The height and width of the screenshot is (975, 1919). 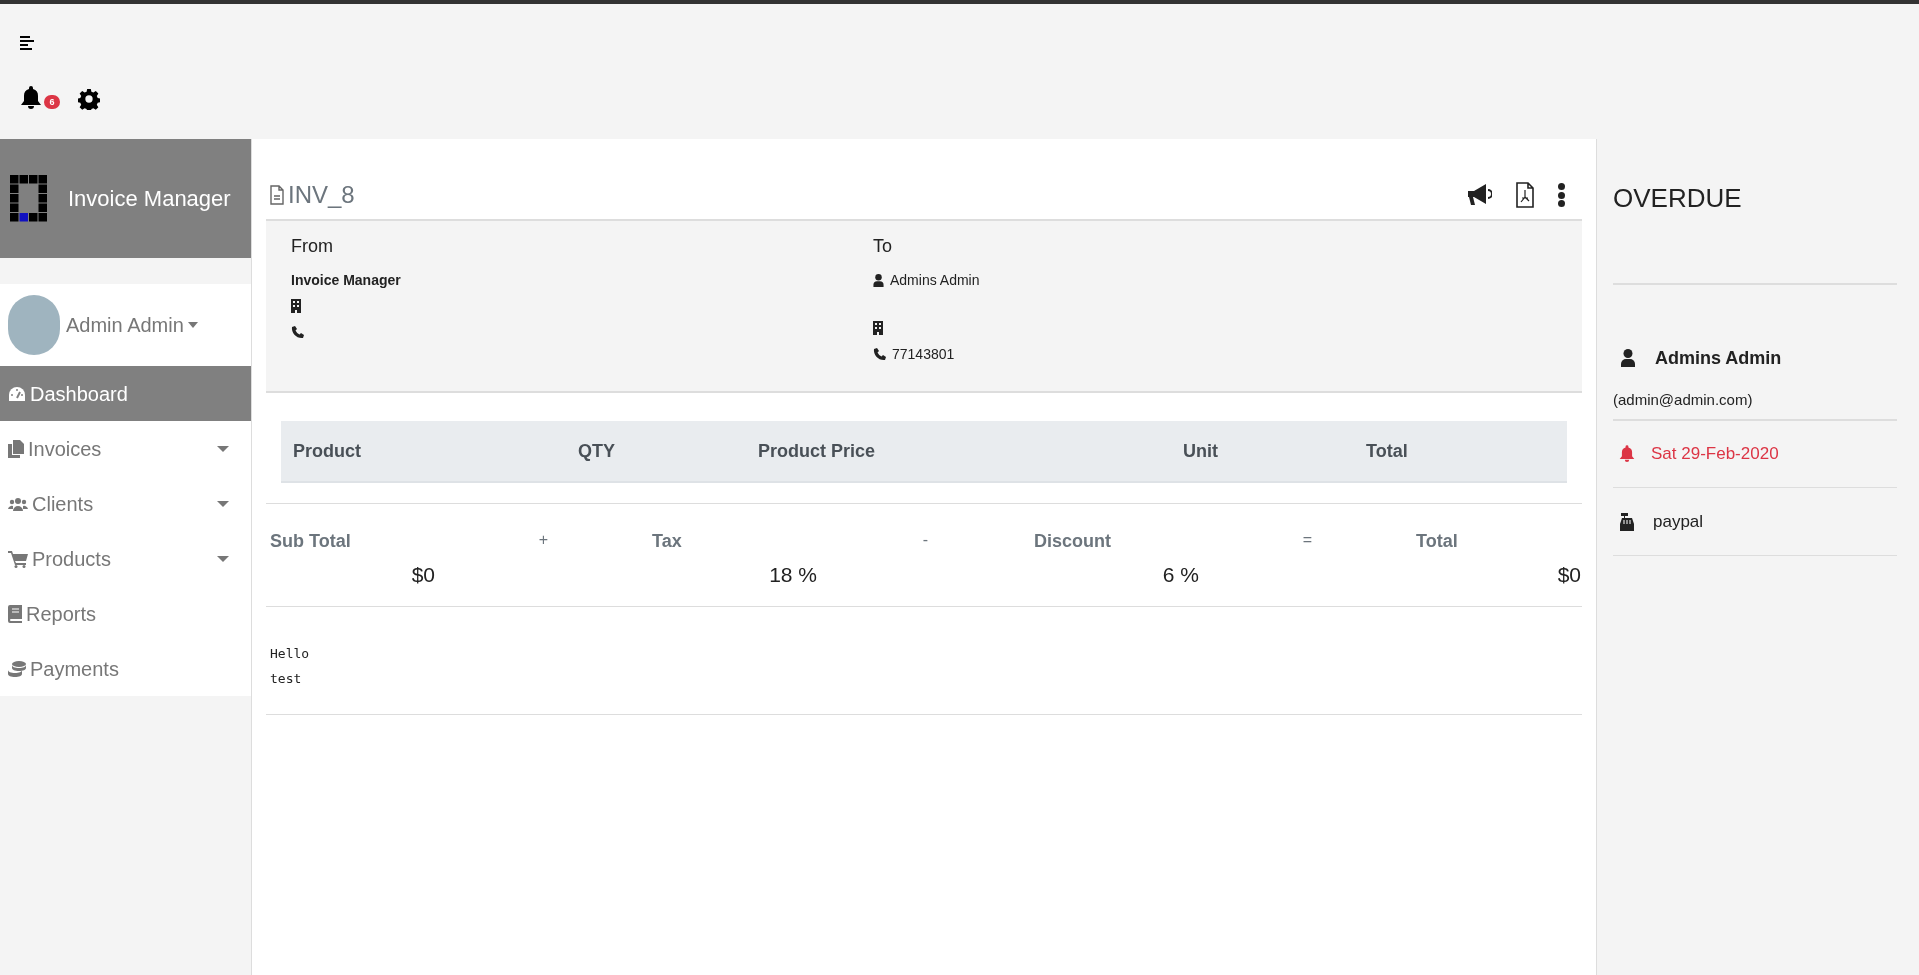 I want to click on sidebar-item: Dashboard, so click(x=125, y=393).